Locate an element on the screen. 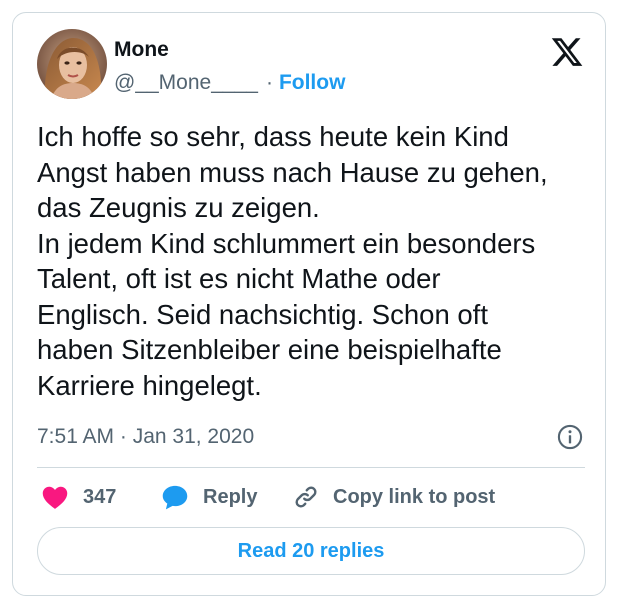 The image size is (620, 610). reply-button: Reply is located at coordinates (209, 497).